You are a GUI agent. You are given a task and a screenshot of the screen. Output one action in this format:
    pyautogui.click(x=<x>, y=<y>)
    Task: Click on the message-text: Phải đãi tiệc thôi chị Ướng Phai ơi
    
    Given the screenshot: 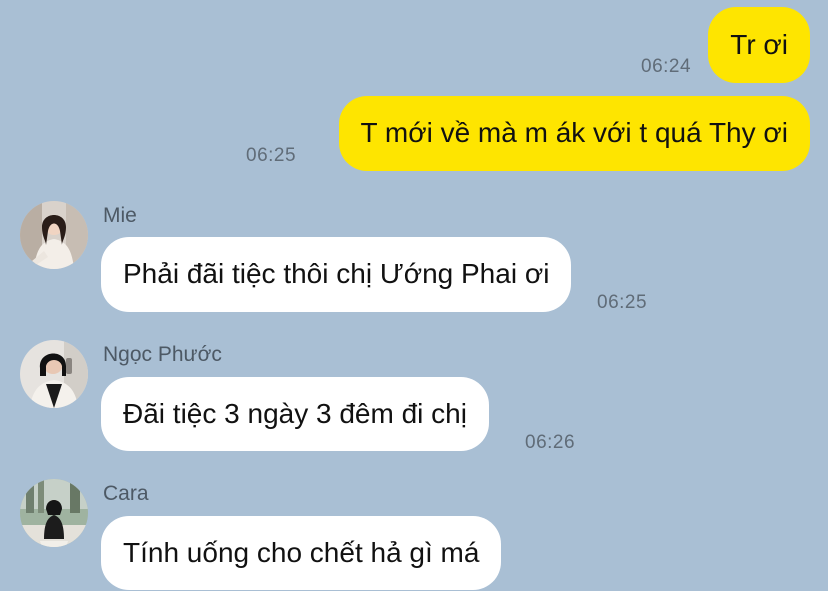 What is the action you would take?
    pyautogui.click(x=336, y=274)
    